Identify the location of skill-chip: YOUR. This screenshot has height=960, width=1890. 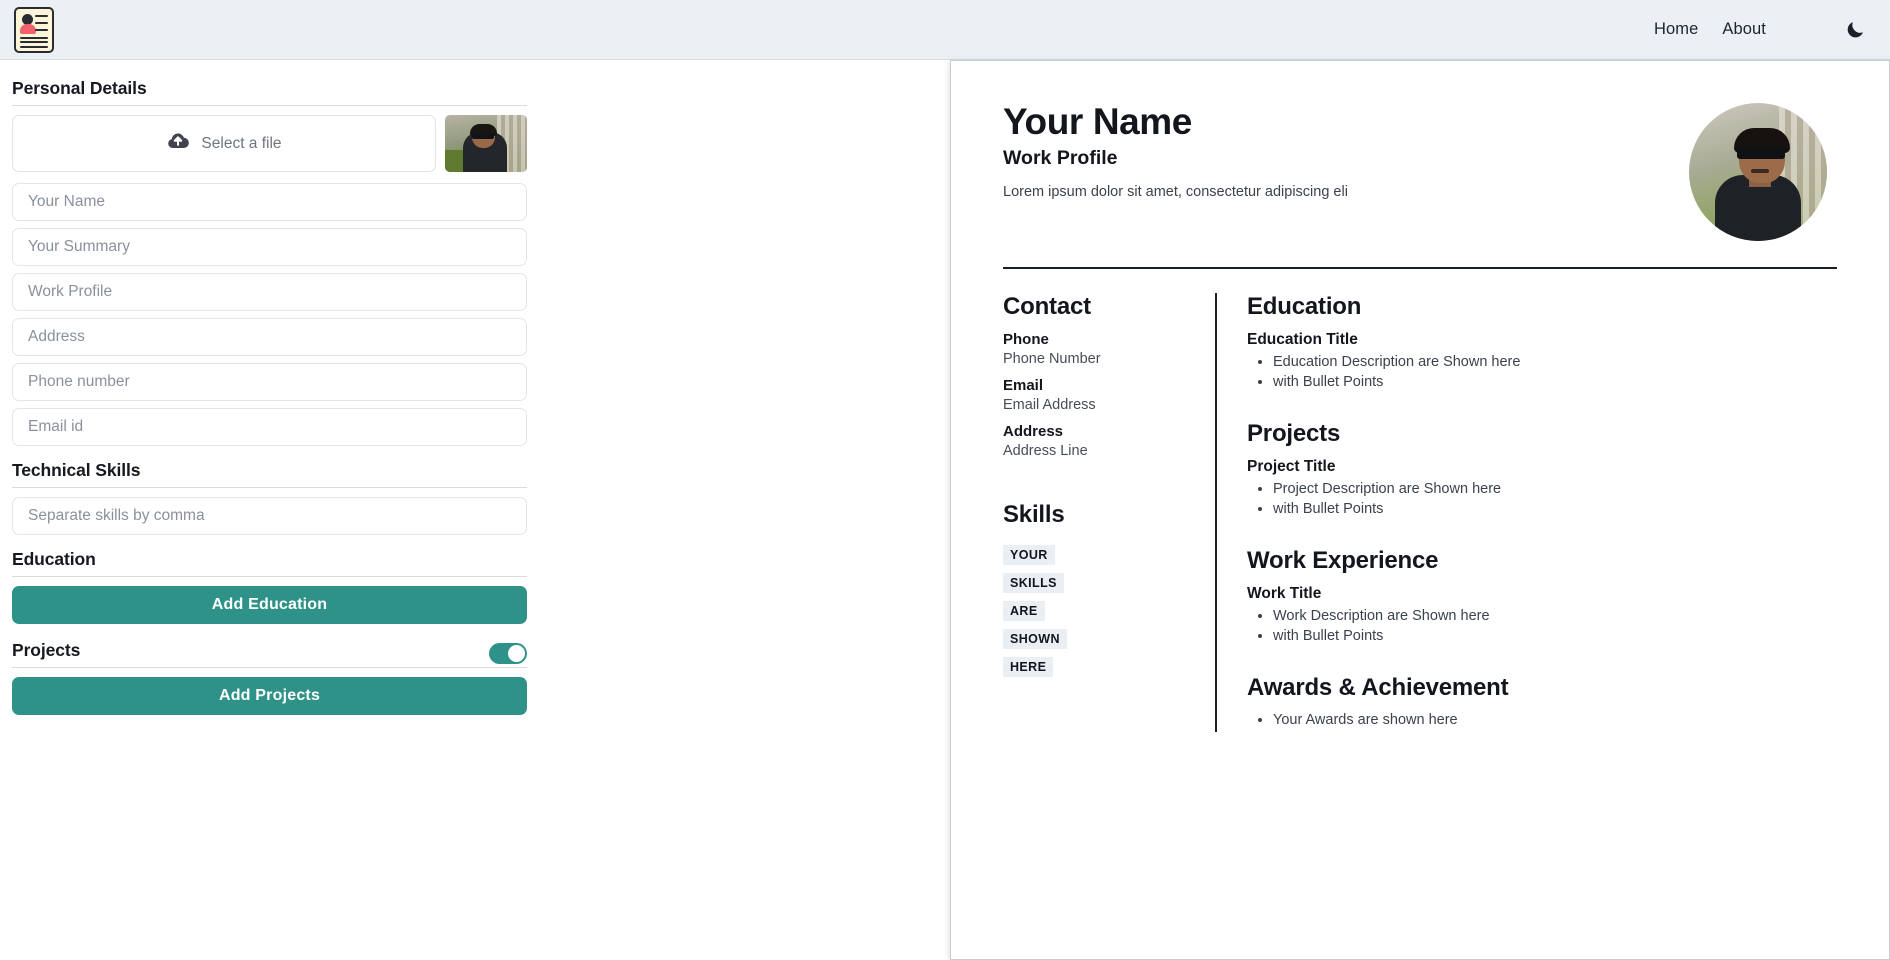
(1029, 555).